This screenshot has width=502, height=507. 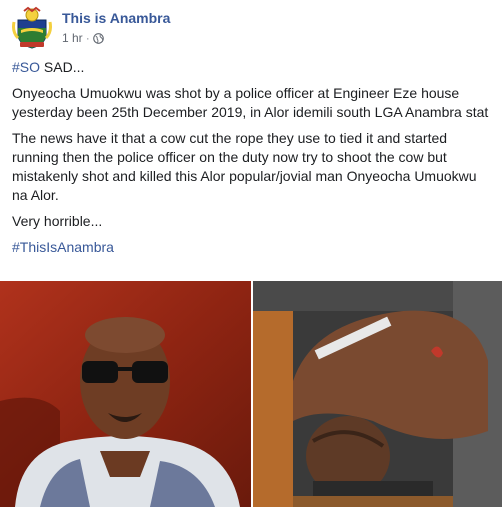 What do you see at coordinates (252, 29) in the screenshot?
I see `post-header: This is Anambra 1 hr ·` at bounding box center [252, 29].